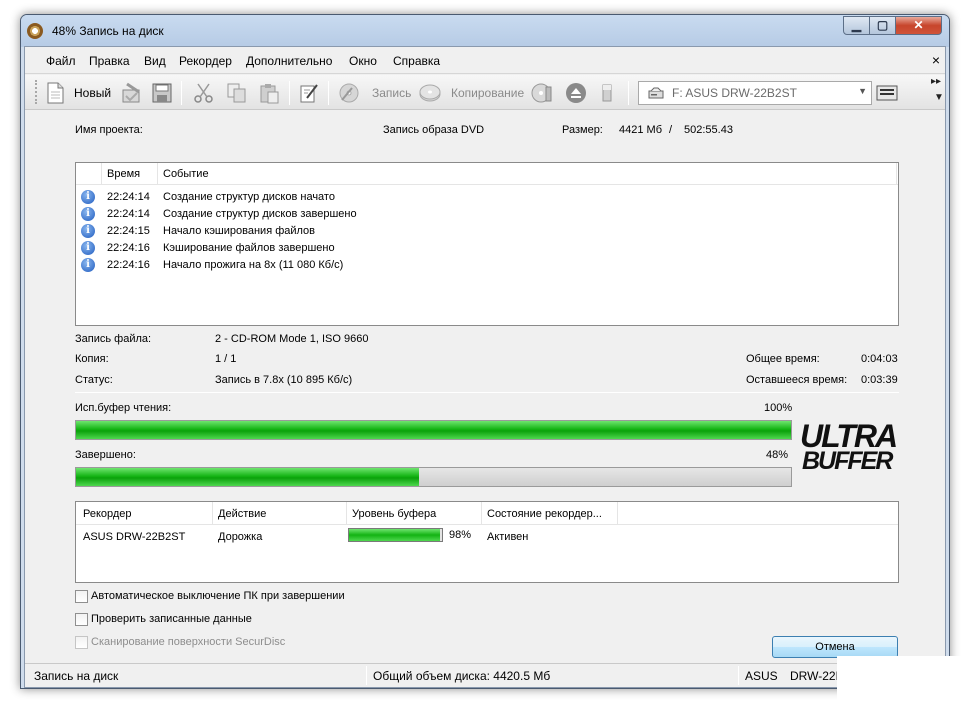 Image resolution: width=972 pixels, height=705 pixels. What do you see at coordinates (936, 60) in the screenshot?
I see `document-close-icon: ×` at bounding box center [936, 60].